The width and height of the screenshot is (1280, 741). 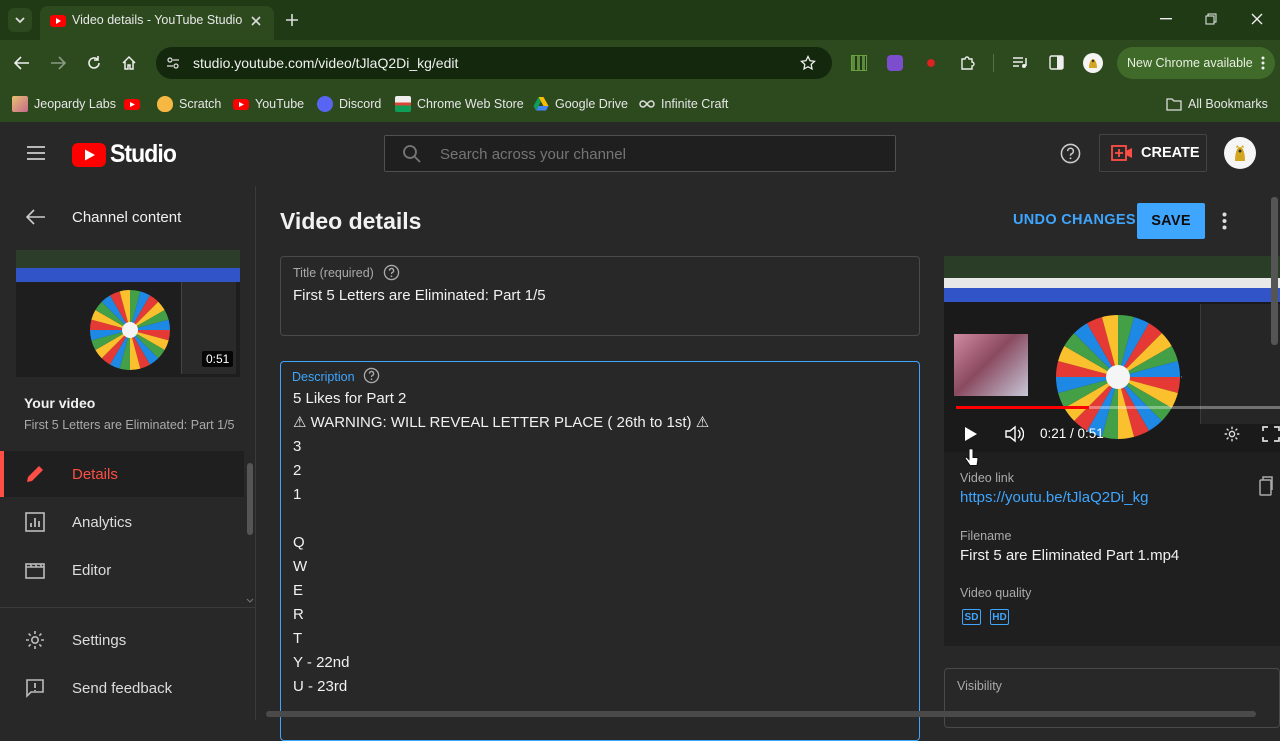 I want to click on site-info-icon, so click(x=173, y=63).